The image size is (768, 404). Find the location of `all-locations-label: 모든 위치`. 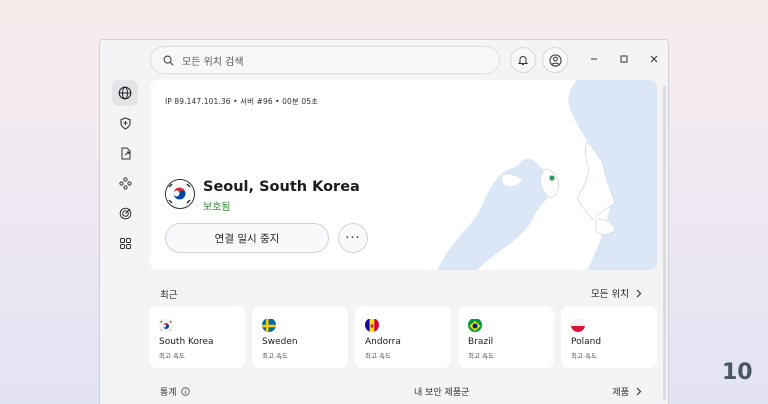

all-locations-label: 모든 위치 is located at coordinates (610, 294).